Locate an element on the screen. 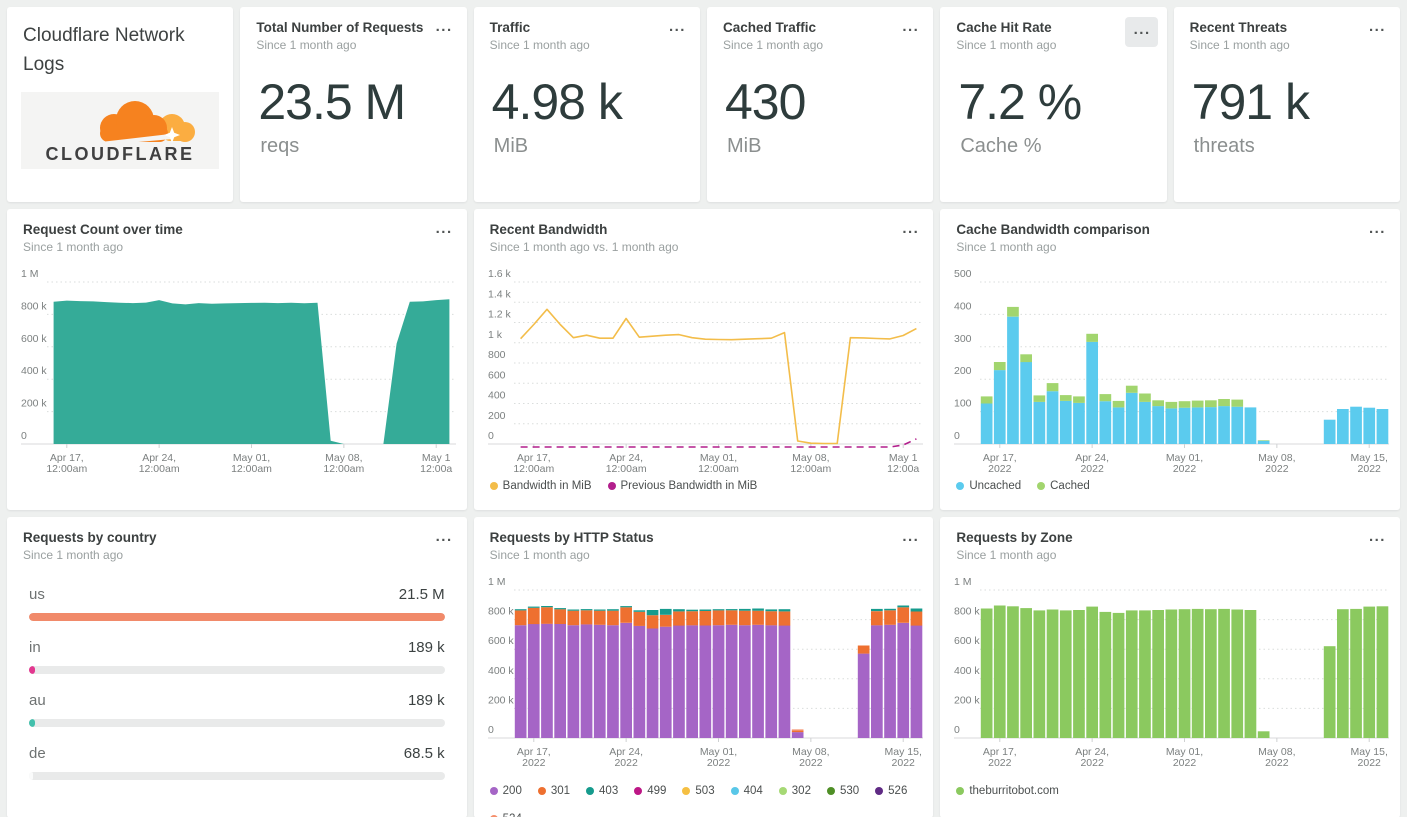 Image resolution: width=1407 pixels, height=817 pixels. country-label: de is located at coordinates (37, 753).